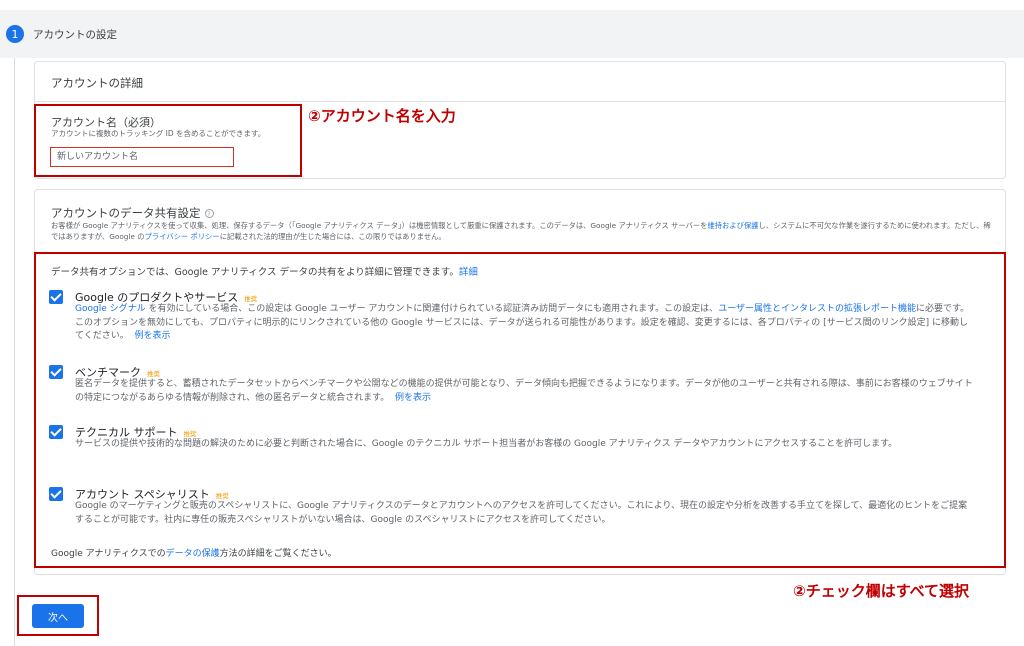 The height and width of the screenshot is (646, 1024). What do you see at coordinates (382, 116) in the screenshot?
I see `annotation-account-name: ②アカウント名を入力` at bounding box center [382, 116].